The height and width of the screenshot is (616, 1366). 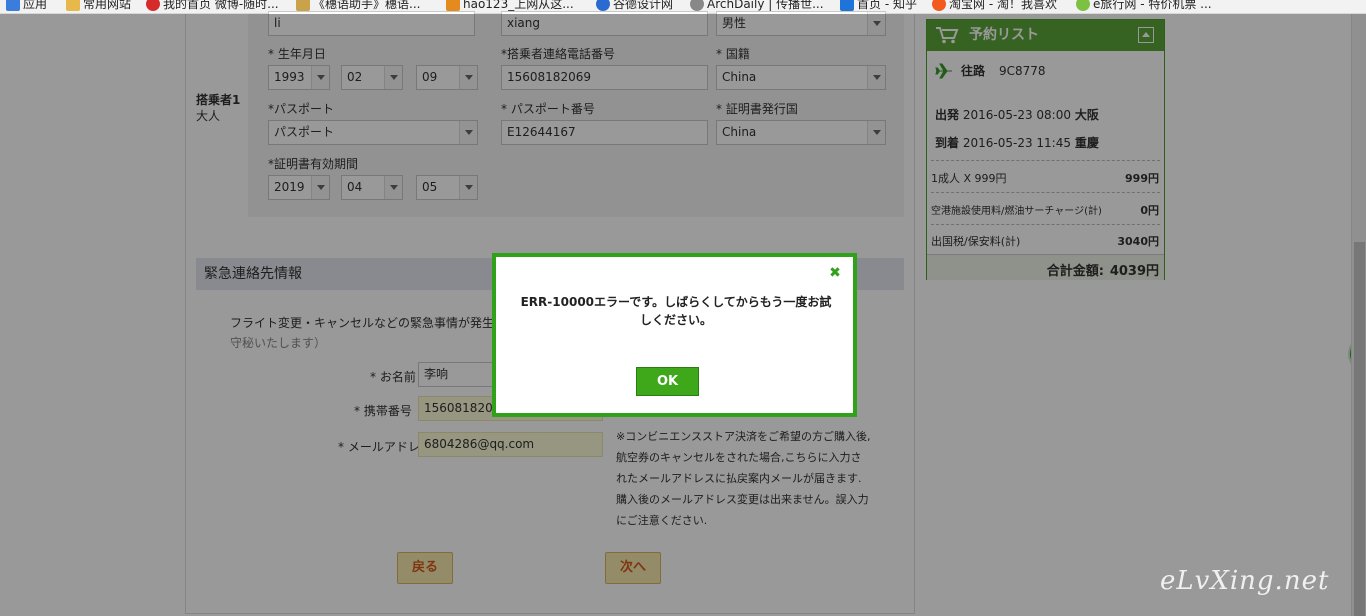 What do you see at coordinates (994, 6) in the screenshot?
I see `bookmark-taobao: 淘宝网 - 淘！我喜欢` at bounding box center [994, 6].